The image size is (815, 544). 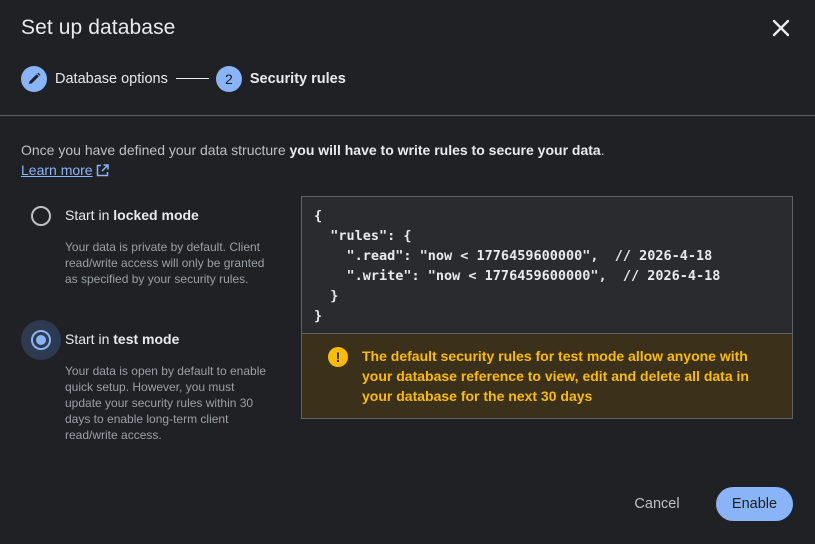 I want to click on locked-mode-radio-wrap, so click(x=41, y=216).